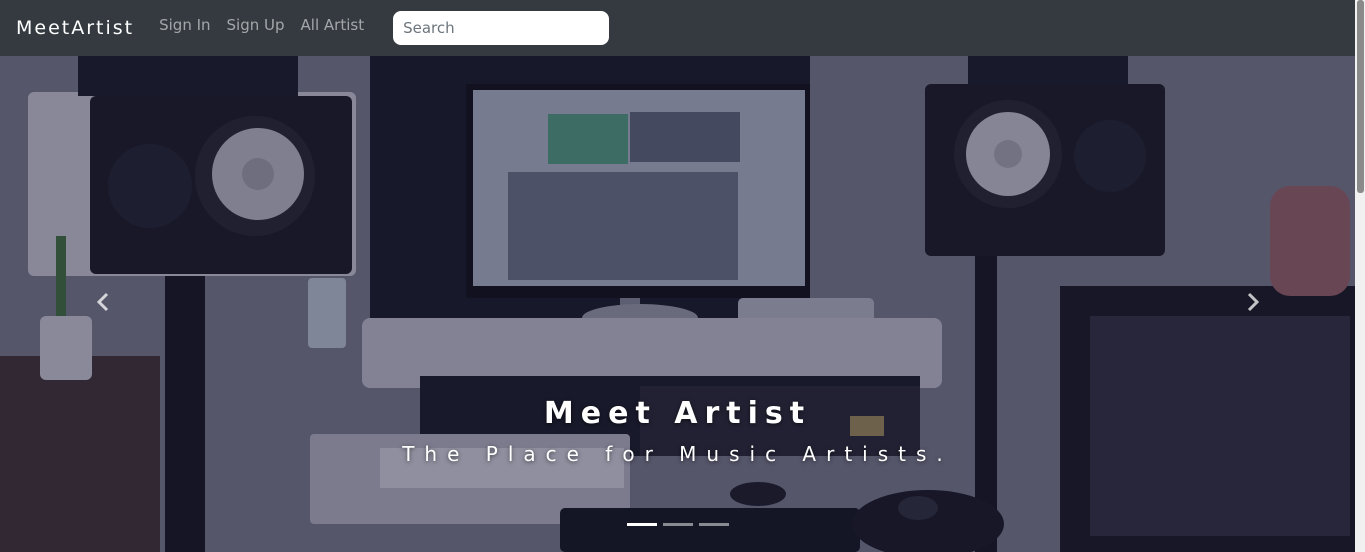  I want to click on brand-logo: MeetArtist, so click(75, 28).